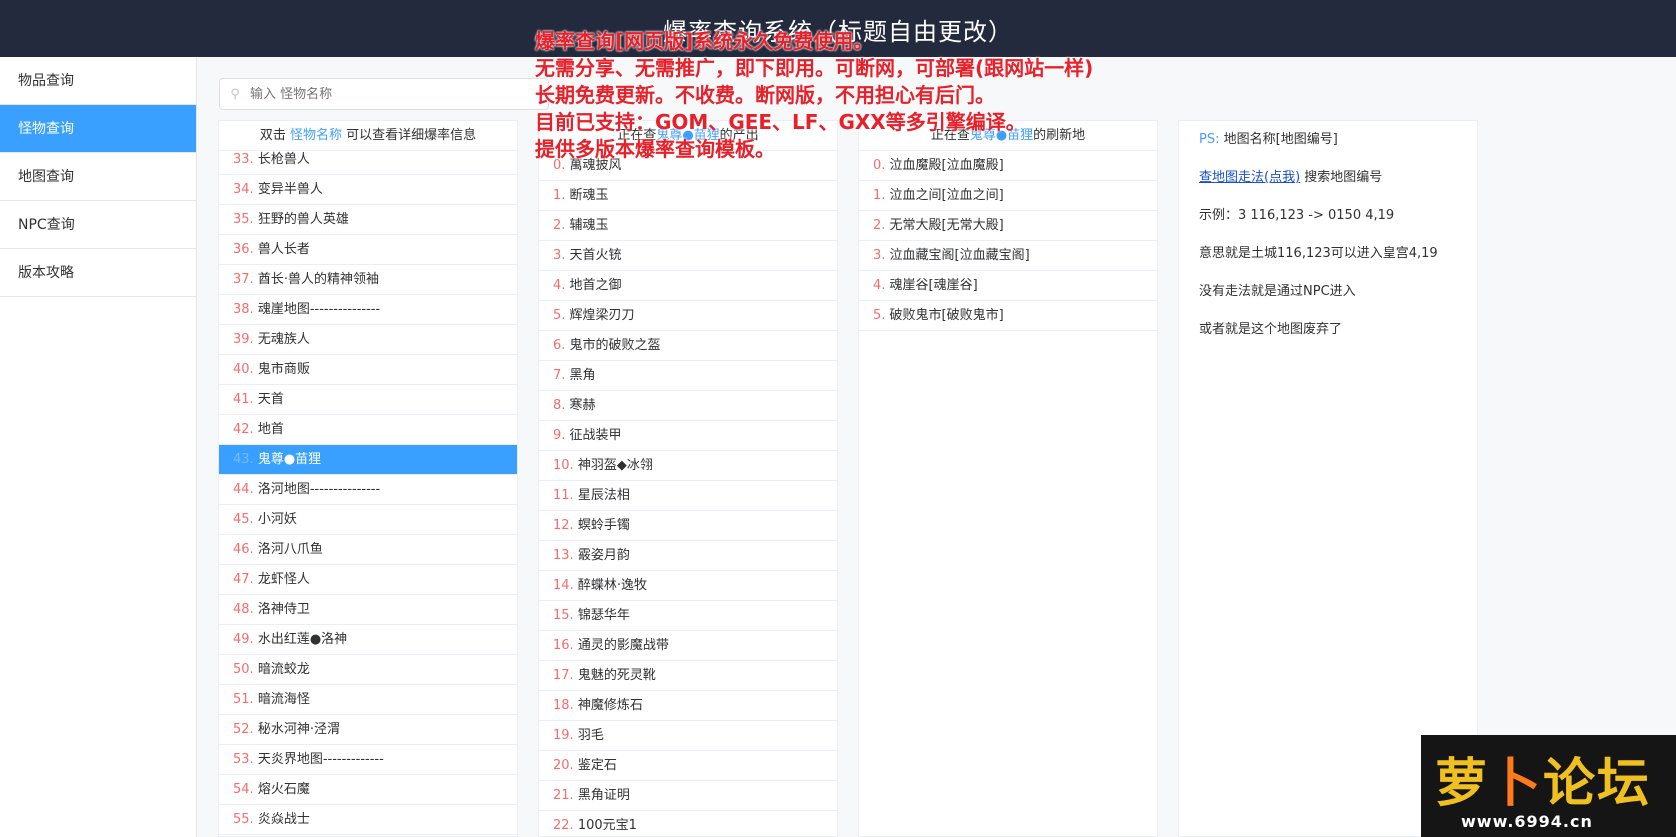  Describe the element at coordinates (688, 256) in the screenshot. I see `drop-row: 3. 天首火铳` at that location.